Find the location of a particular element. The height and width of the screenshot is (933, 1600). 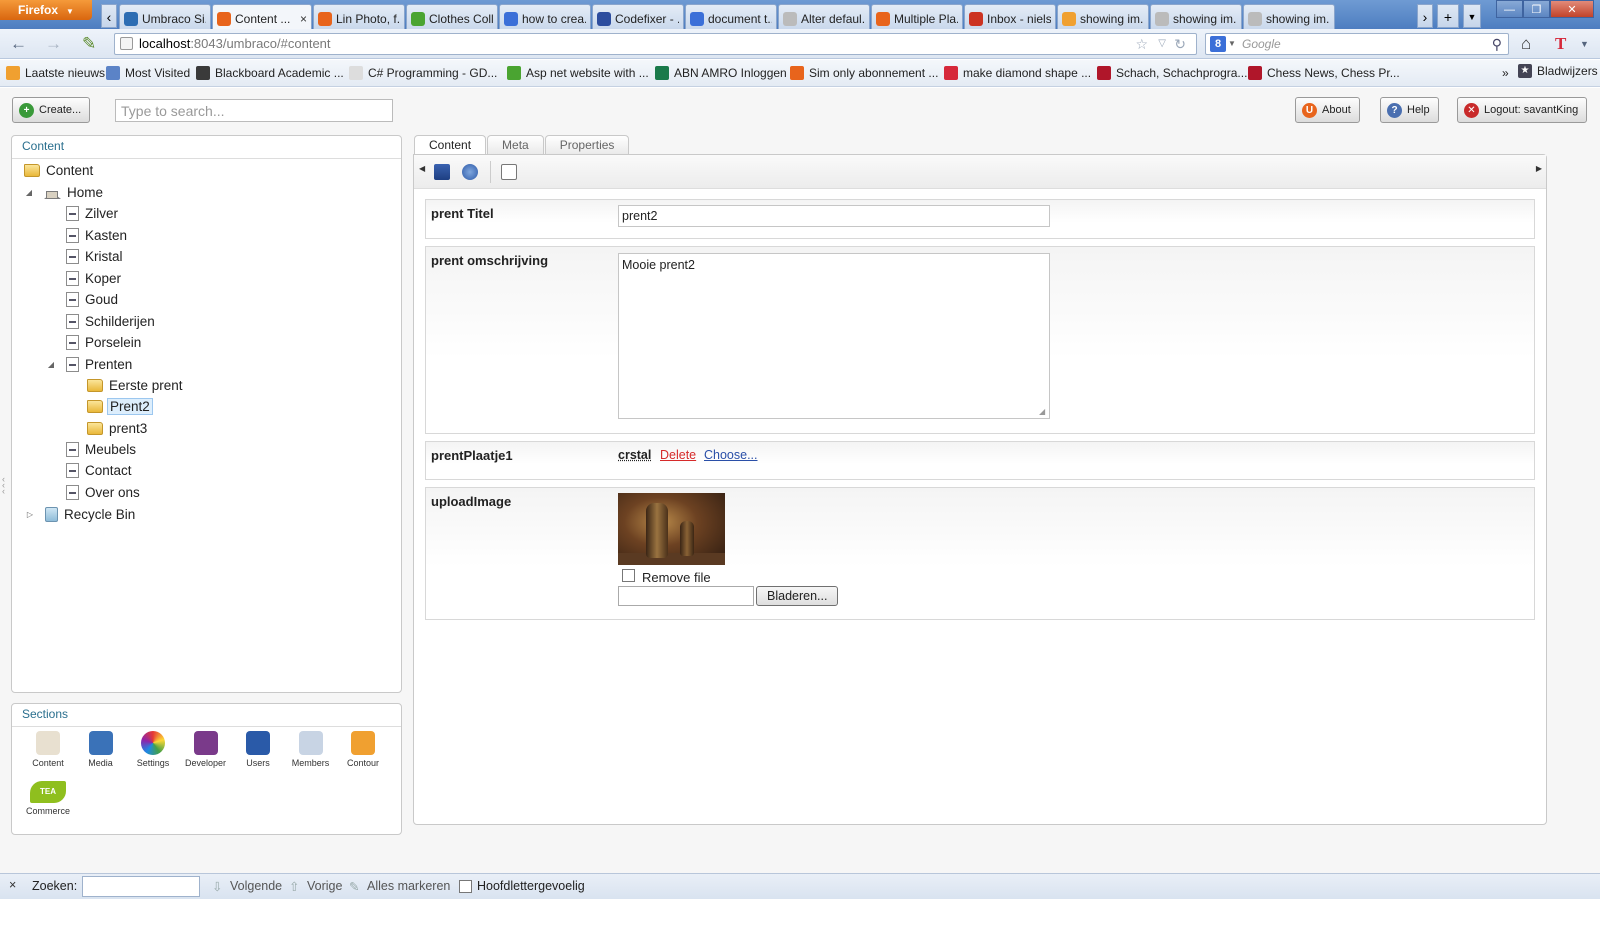

history-dropdown-icon: ▽ is located at coordinates (1162, 44).